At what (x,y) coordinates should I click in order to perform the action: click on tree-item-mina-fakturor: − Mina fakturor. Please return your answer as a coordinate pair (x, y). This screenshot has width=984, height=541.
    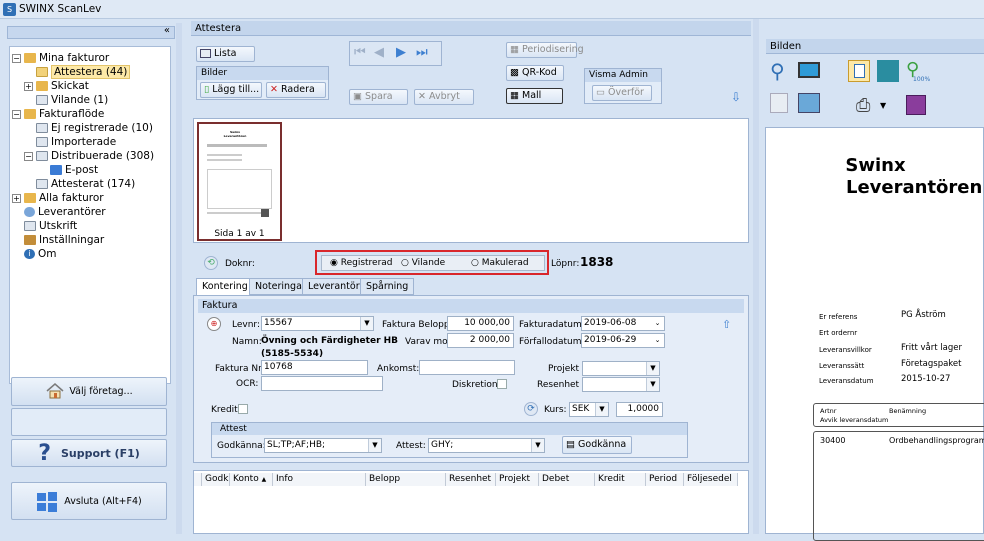
    Looking at the image, I should click on (60, 58).